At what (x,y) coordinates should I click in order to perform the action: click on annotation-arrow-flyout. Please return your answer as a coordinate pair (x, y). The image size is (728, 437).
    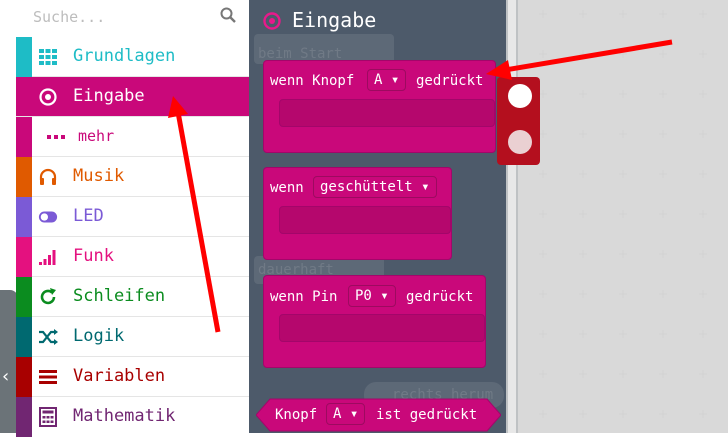
    Looking at the image, I should click on (579, 59).